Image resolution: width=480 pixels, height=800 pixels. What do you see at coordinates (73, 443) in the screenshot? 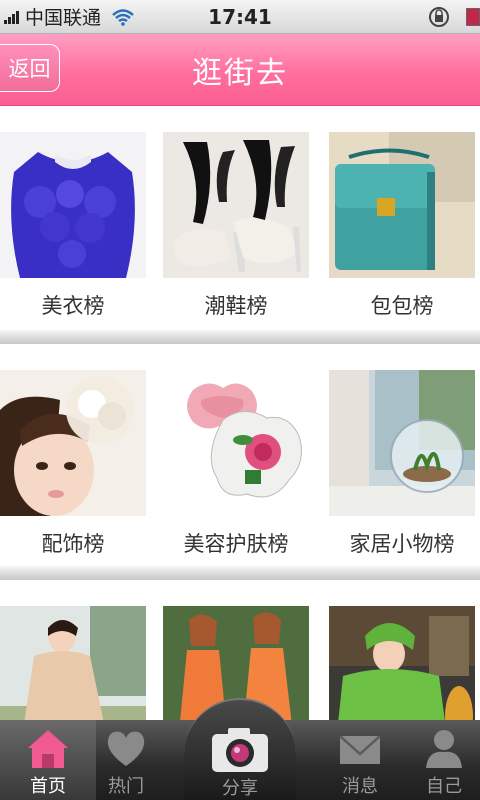
I see `hair-flower-fascinator-photo` at bounding box center [73, 443].